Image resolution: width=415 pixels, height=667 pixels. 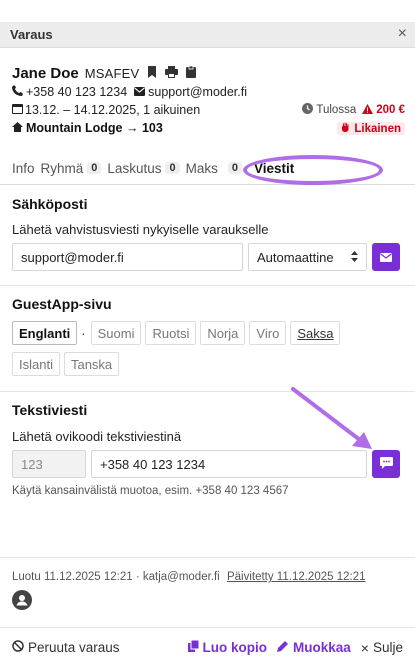 I want to click on room-assignment: Mountain Lodge → 103, so click(x=94, y=128).